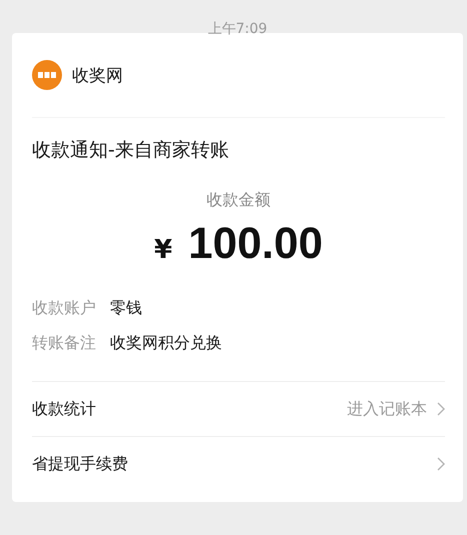 The image size is (467, 535). What do you see at coordinates (47, 75) in the screenshot?
I see `logo-icon` at bounding box center [47, 75].